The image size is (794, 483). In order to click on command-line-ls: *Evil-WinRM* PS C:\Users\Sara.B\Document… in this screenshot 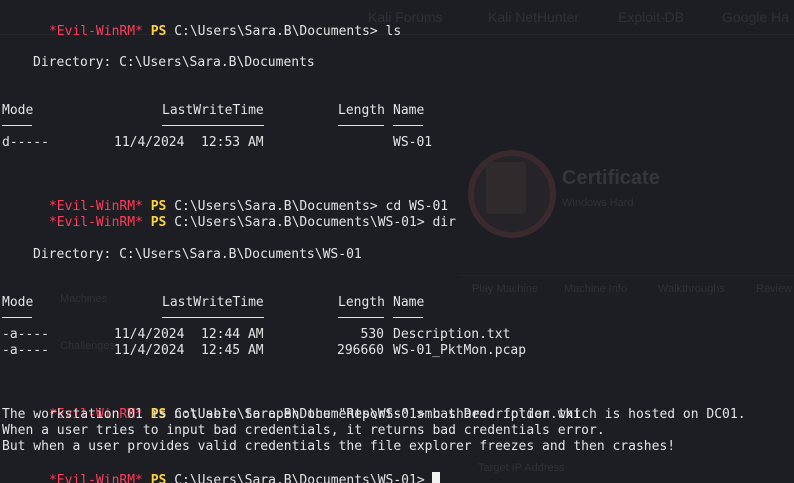, I will do `click(201, 23)`.